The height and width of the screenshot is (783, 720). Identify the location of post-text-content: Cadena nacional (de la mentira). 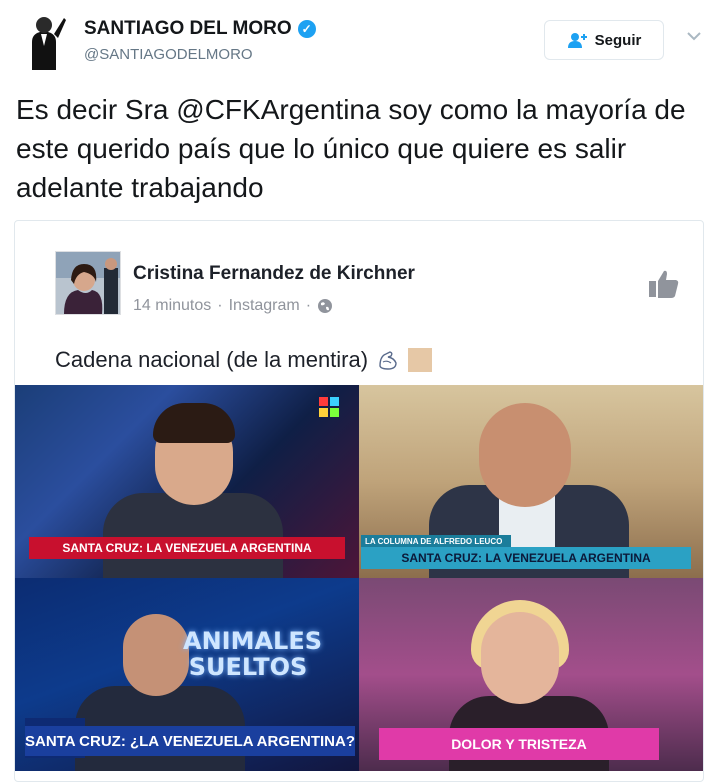
(212, 359).